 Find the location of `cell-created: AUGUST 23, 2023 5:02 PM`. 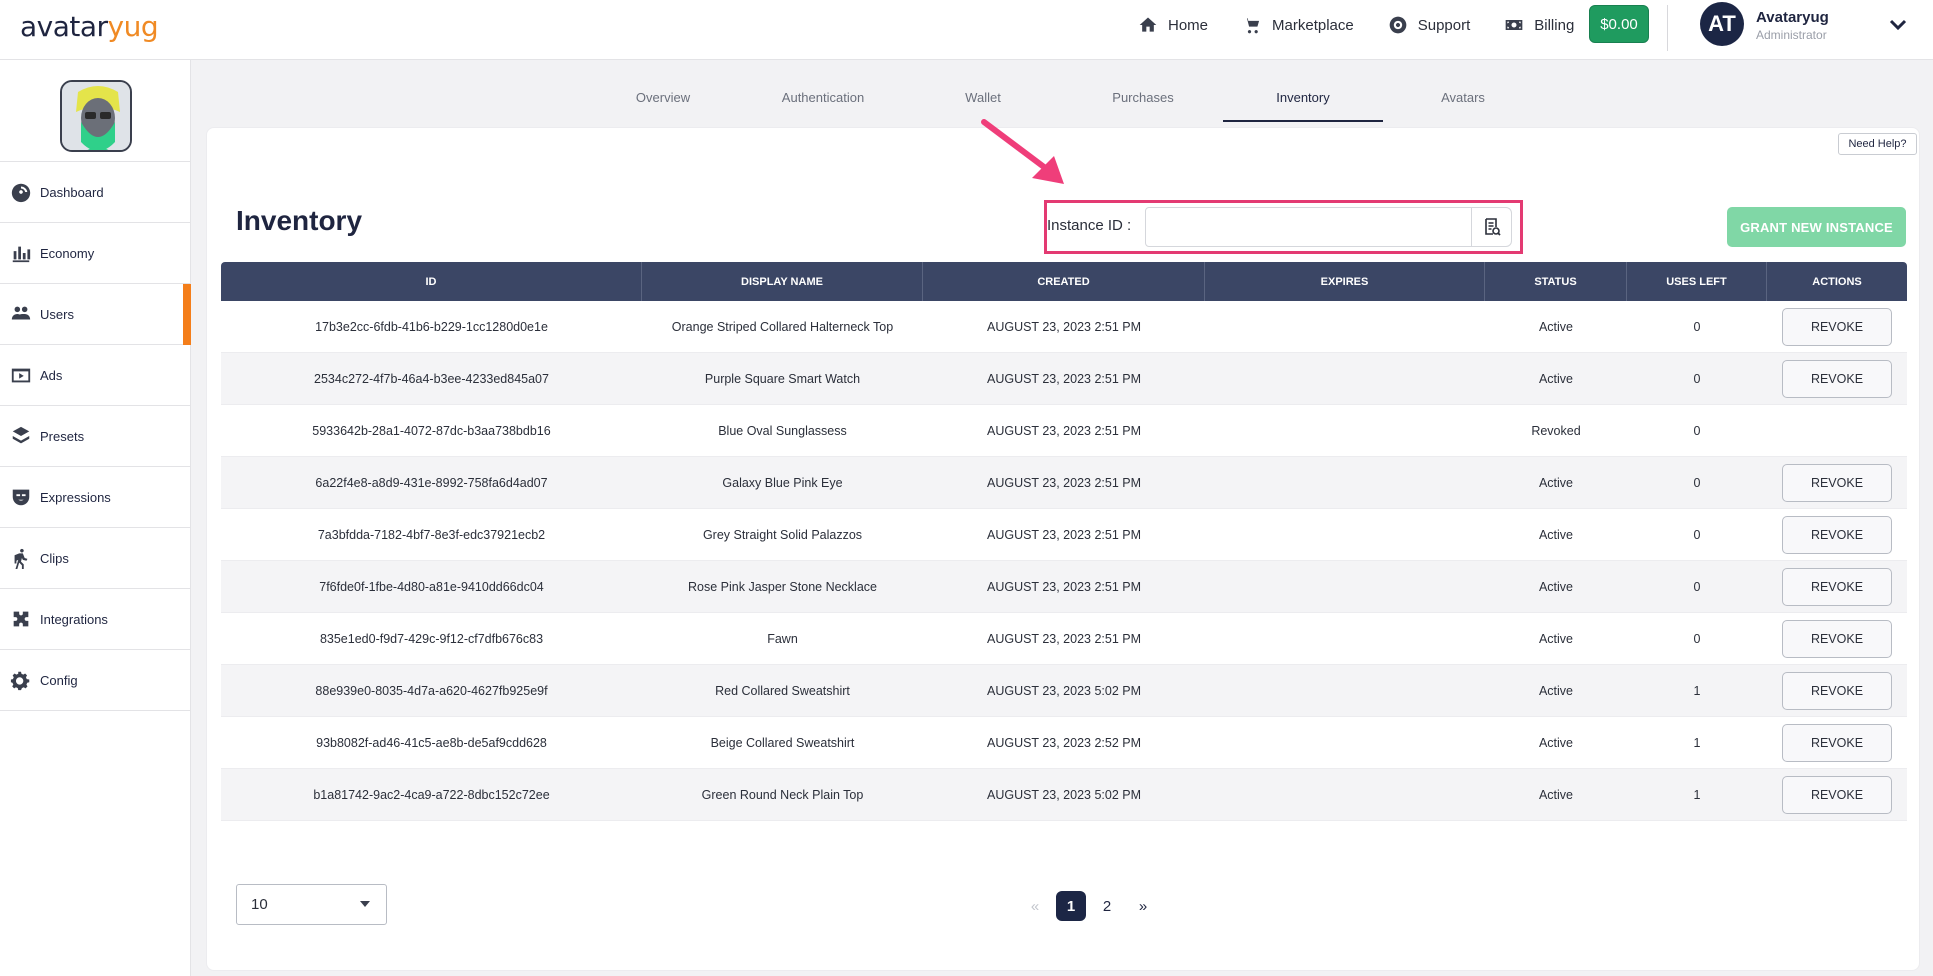

cell-created: AUGUST 23, 2023 5:02 PM is located at coordinates (1064, 690).